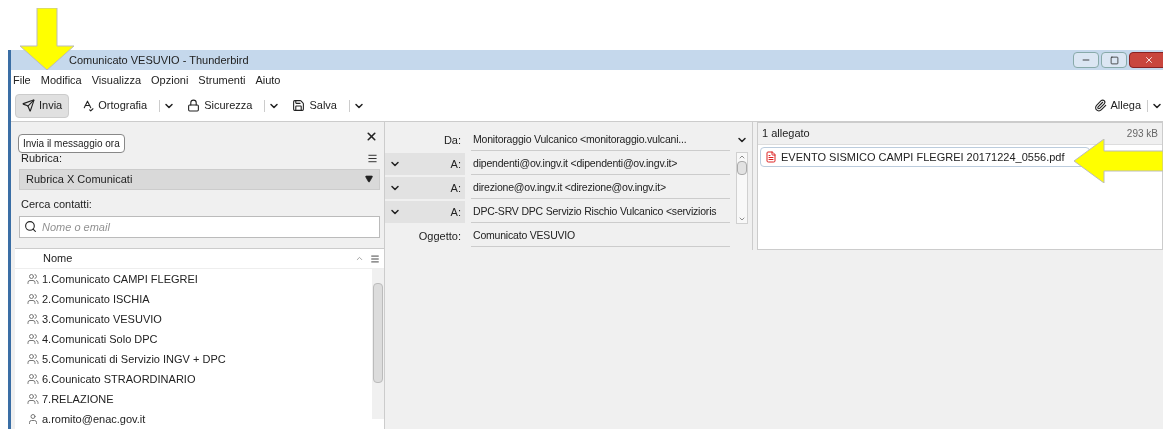 This screenshot has width=1163, height=429. I want to click on contact-row: 5.Comunicati di Servizio INGV + DPC, so click(193, 359).